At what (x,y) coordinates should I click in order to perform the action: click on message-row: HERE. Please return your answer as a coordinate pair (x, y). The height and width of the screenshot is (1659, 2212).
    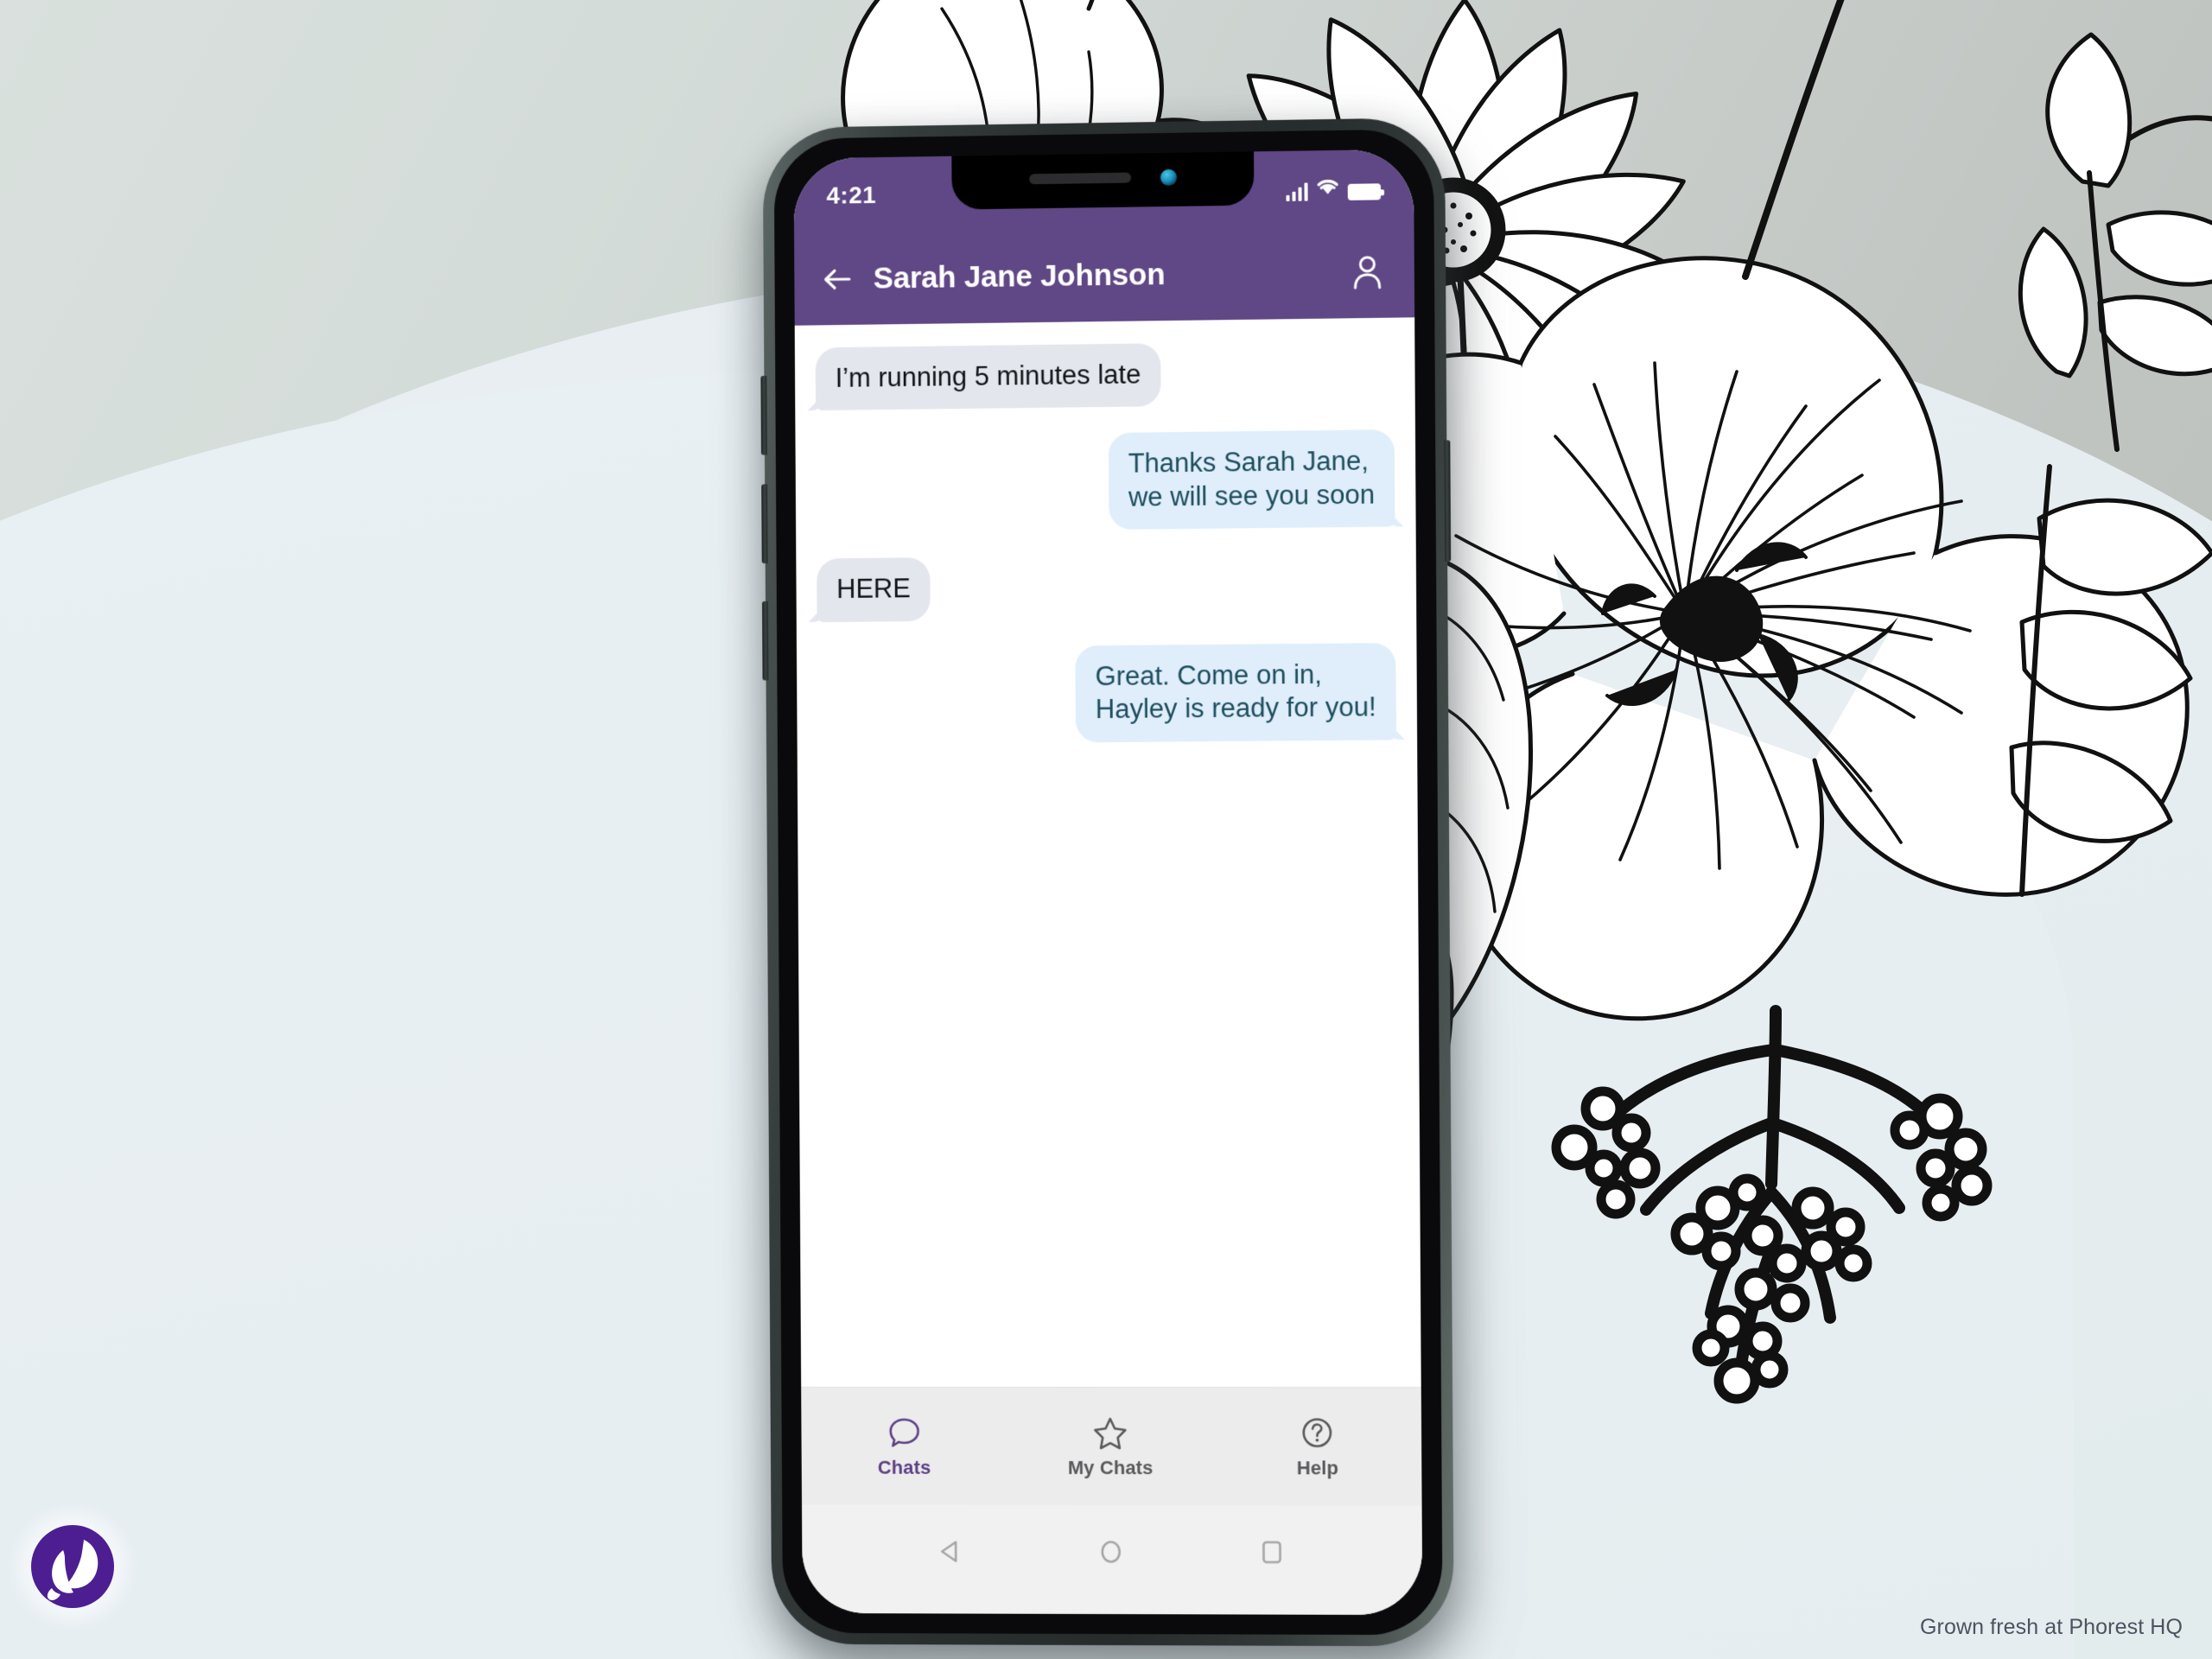
    Looking at the image, I should click on (1106, 587).